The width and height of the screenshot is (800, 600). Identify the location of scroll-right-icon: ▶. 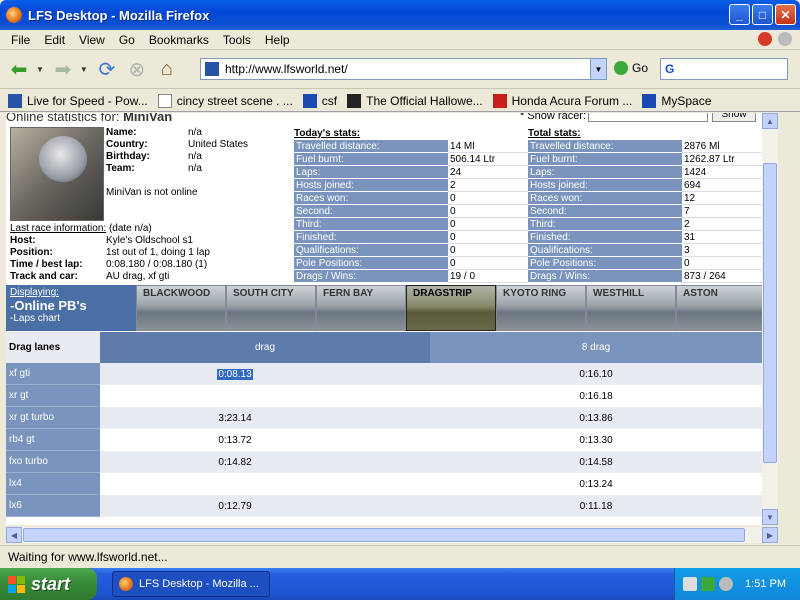
(770, 535).